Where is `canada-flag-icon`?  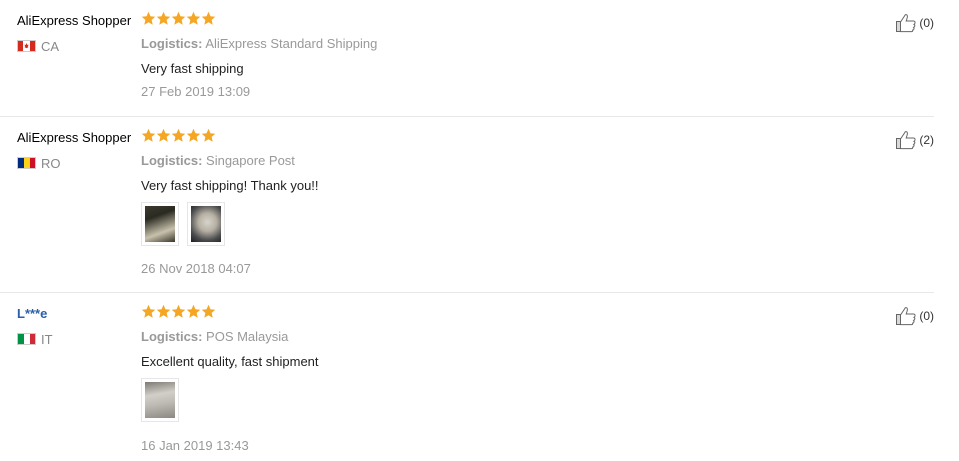 canada-flag-icon is located at coordinates (26, 46).